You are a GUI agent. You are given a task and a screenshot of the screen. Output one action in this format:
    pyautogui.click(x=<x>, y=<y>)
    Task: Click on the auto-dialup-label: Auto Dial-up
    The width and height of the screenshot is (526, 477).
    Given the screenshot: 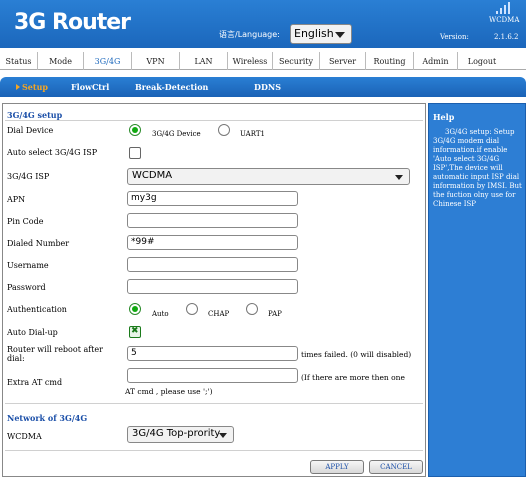 What is the action you would take?
    pyautogui.click(x=32, y=332)
    